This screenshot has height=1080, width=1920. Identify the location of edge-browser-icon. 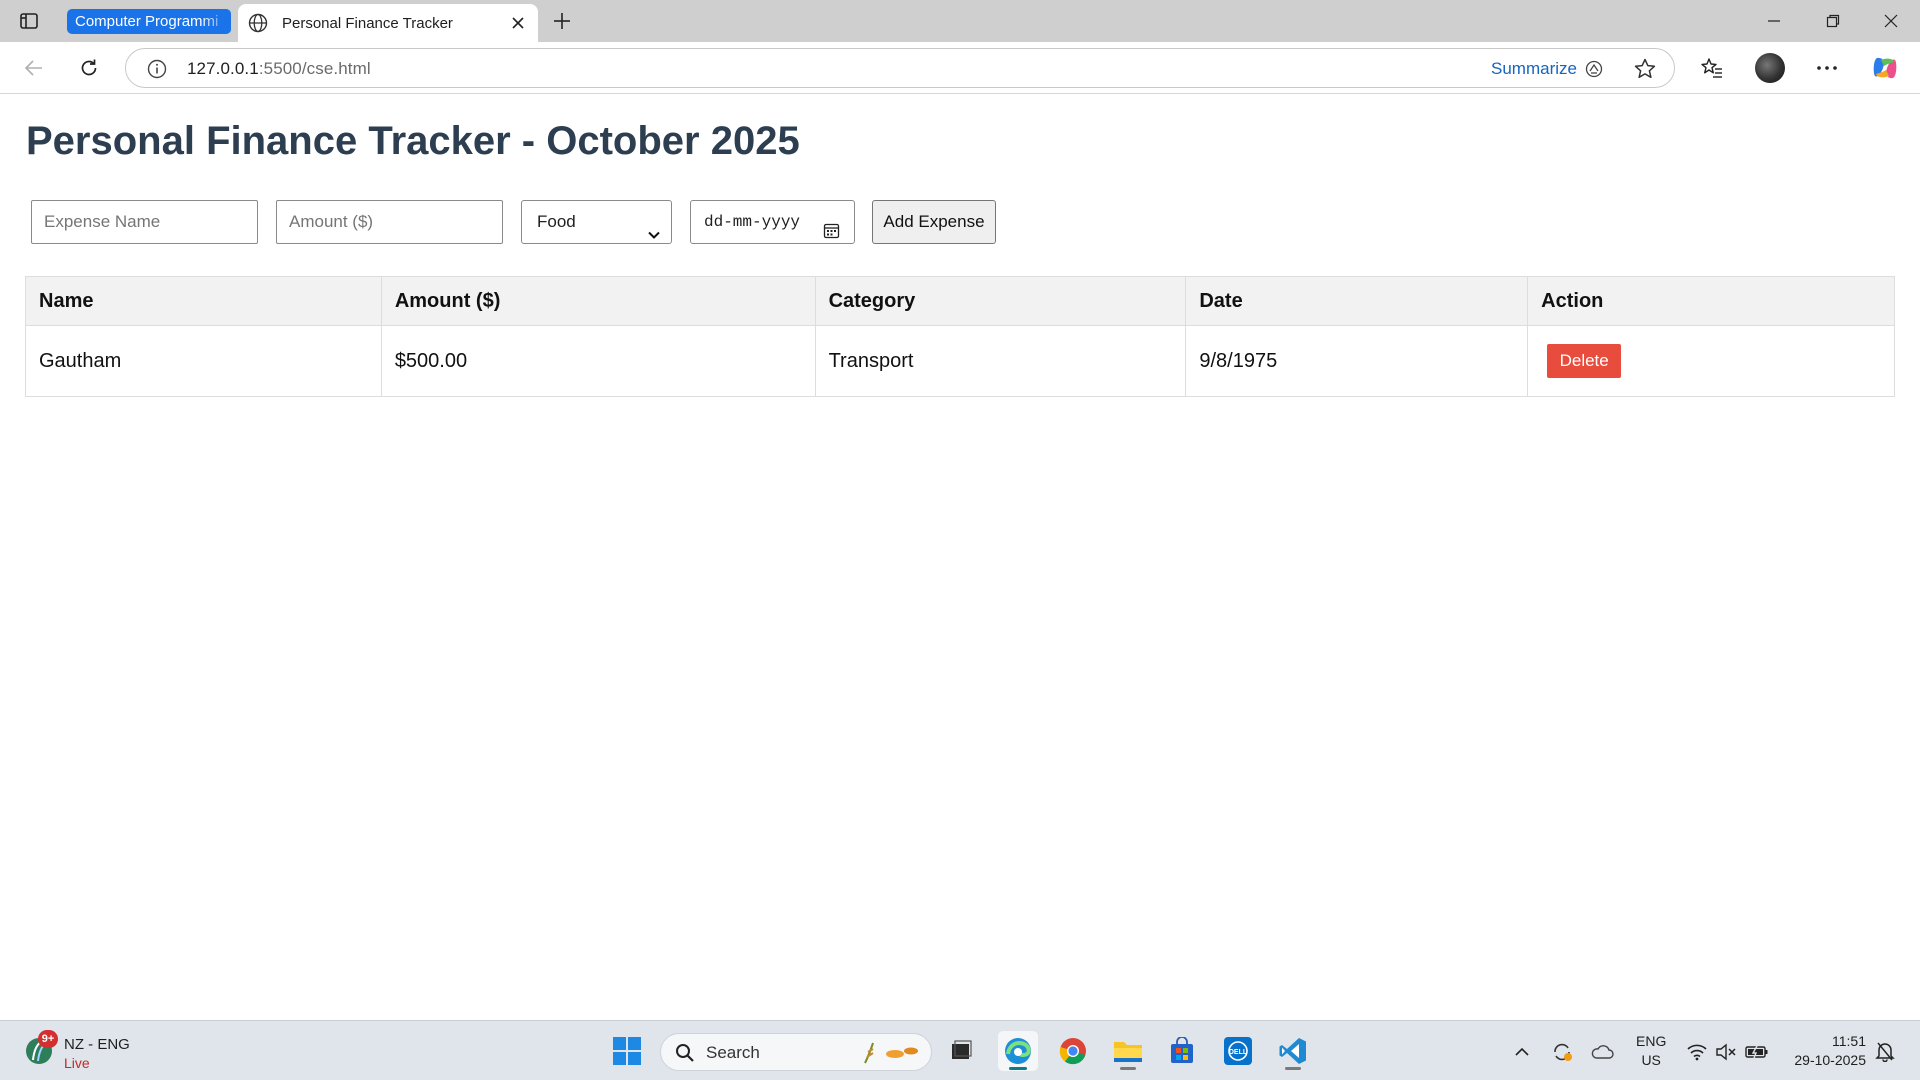
(1018, 1051).